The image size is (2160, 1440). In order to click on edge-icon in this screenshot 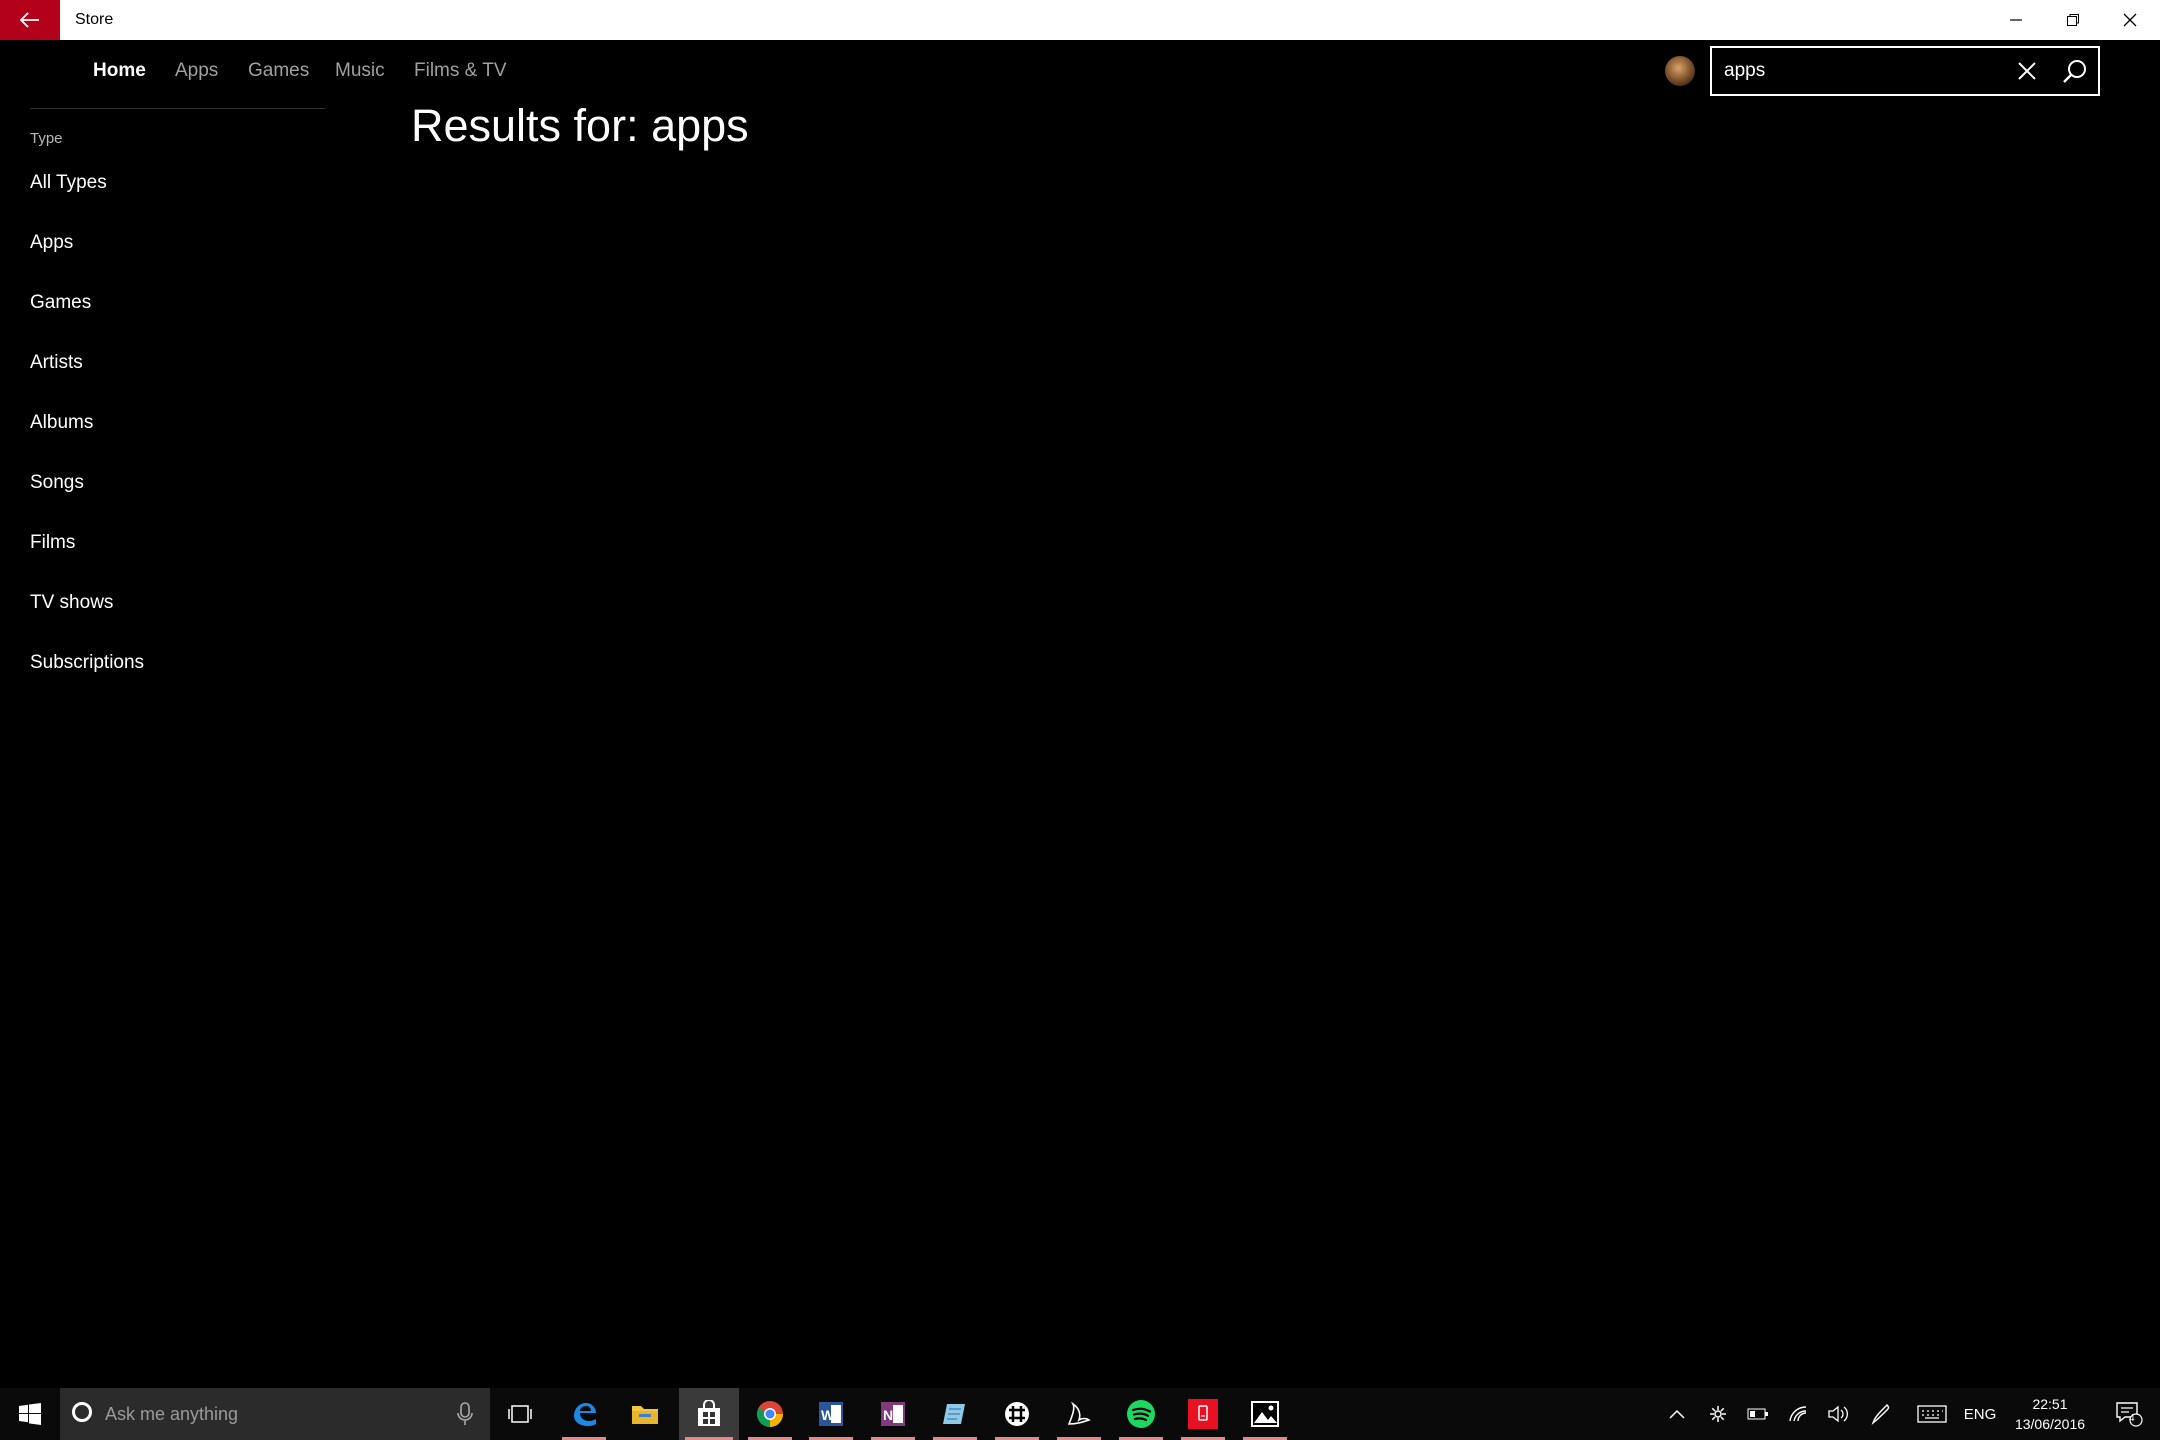, I will do `click(585, 1414)`.